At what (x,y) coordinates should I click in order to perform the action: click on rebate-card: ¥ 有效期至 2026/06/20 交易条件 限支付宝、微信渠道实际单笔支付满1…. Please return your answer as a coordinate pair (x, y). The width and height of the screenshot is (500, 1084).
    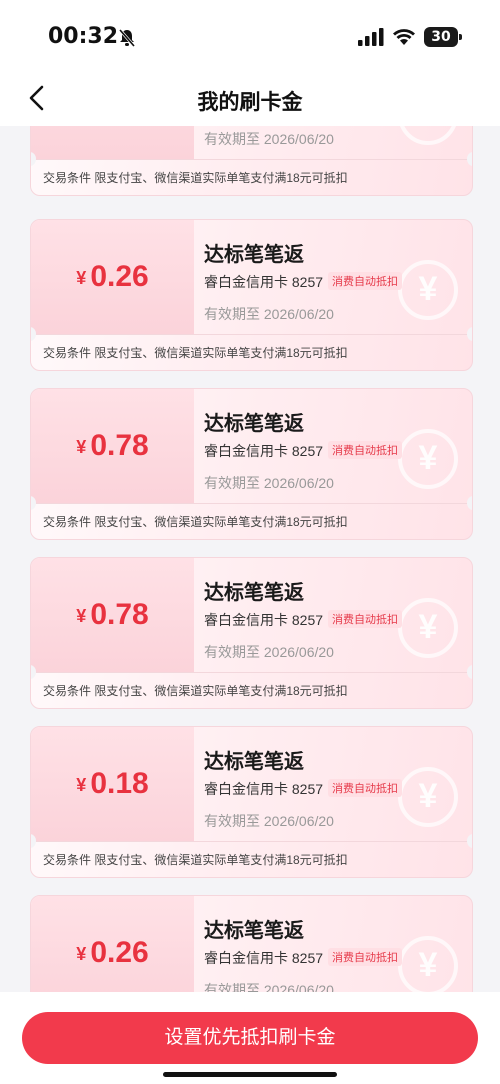
    Looking at the image, I should click on (251, 161).